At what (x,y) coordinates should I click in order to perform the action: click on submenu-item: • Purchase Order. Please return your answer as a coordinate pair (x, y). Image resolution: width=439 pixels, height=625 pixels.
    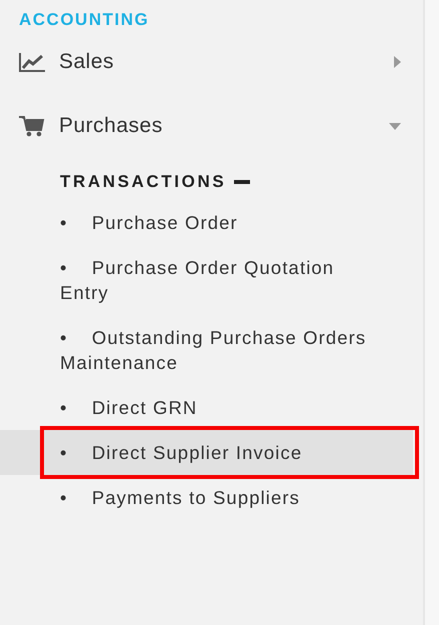
    Looking at the image, I should click on (206, 222).